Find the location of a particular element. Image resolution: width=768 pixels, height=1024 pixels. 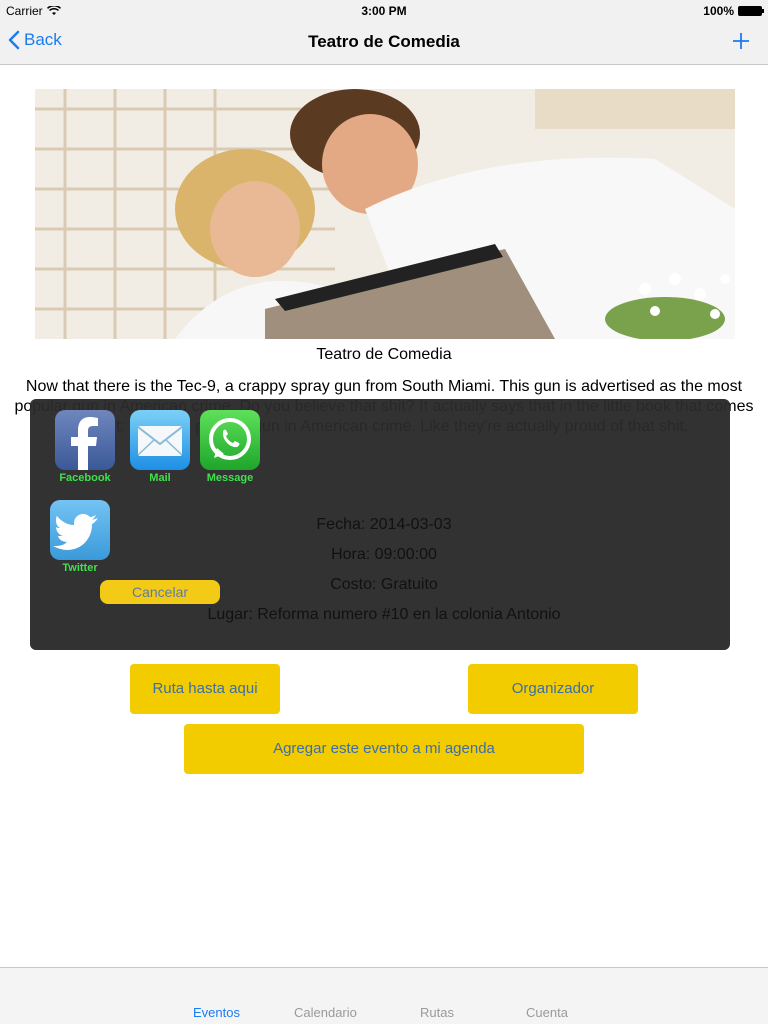

tab-cuenta: Cuenta is located at coordinates (547, 1012).